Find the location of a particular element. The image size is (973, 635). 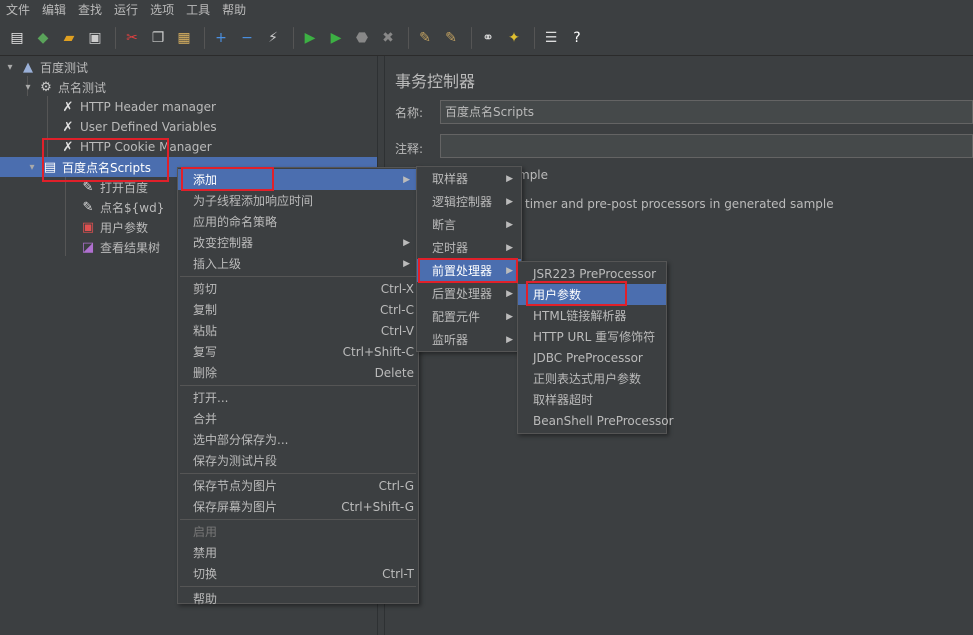

name-field: 百度点名Scripts is located at coordinates (706, 112).